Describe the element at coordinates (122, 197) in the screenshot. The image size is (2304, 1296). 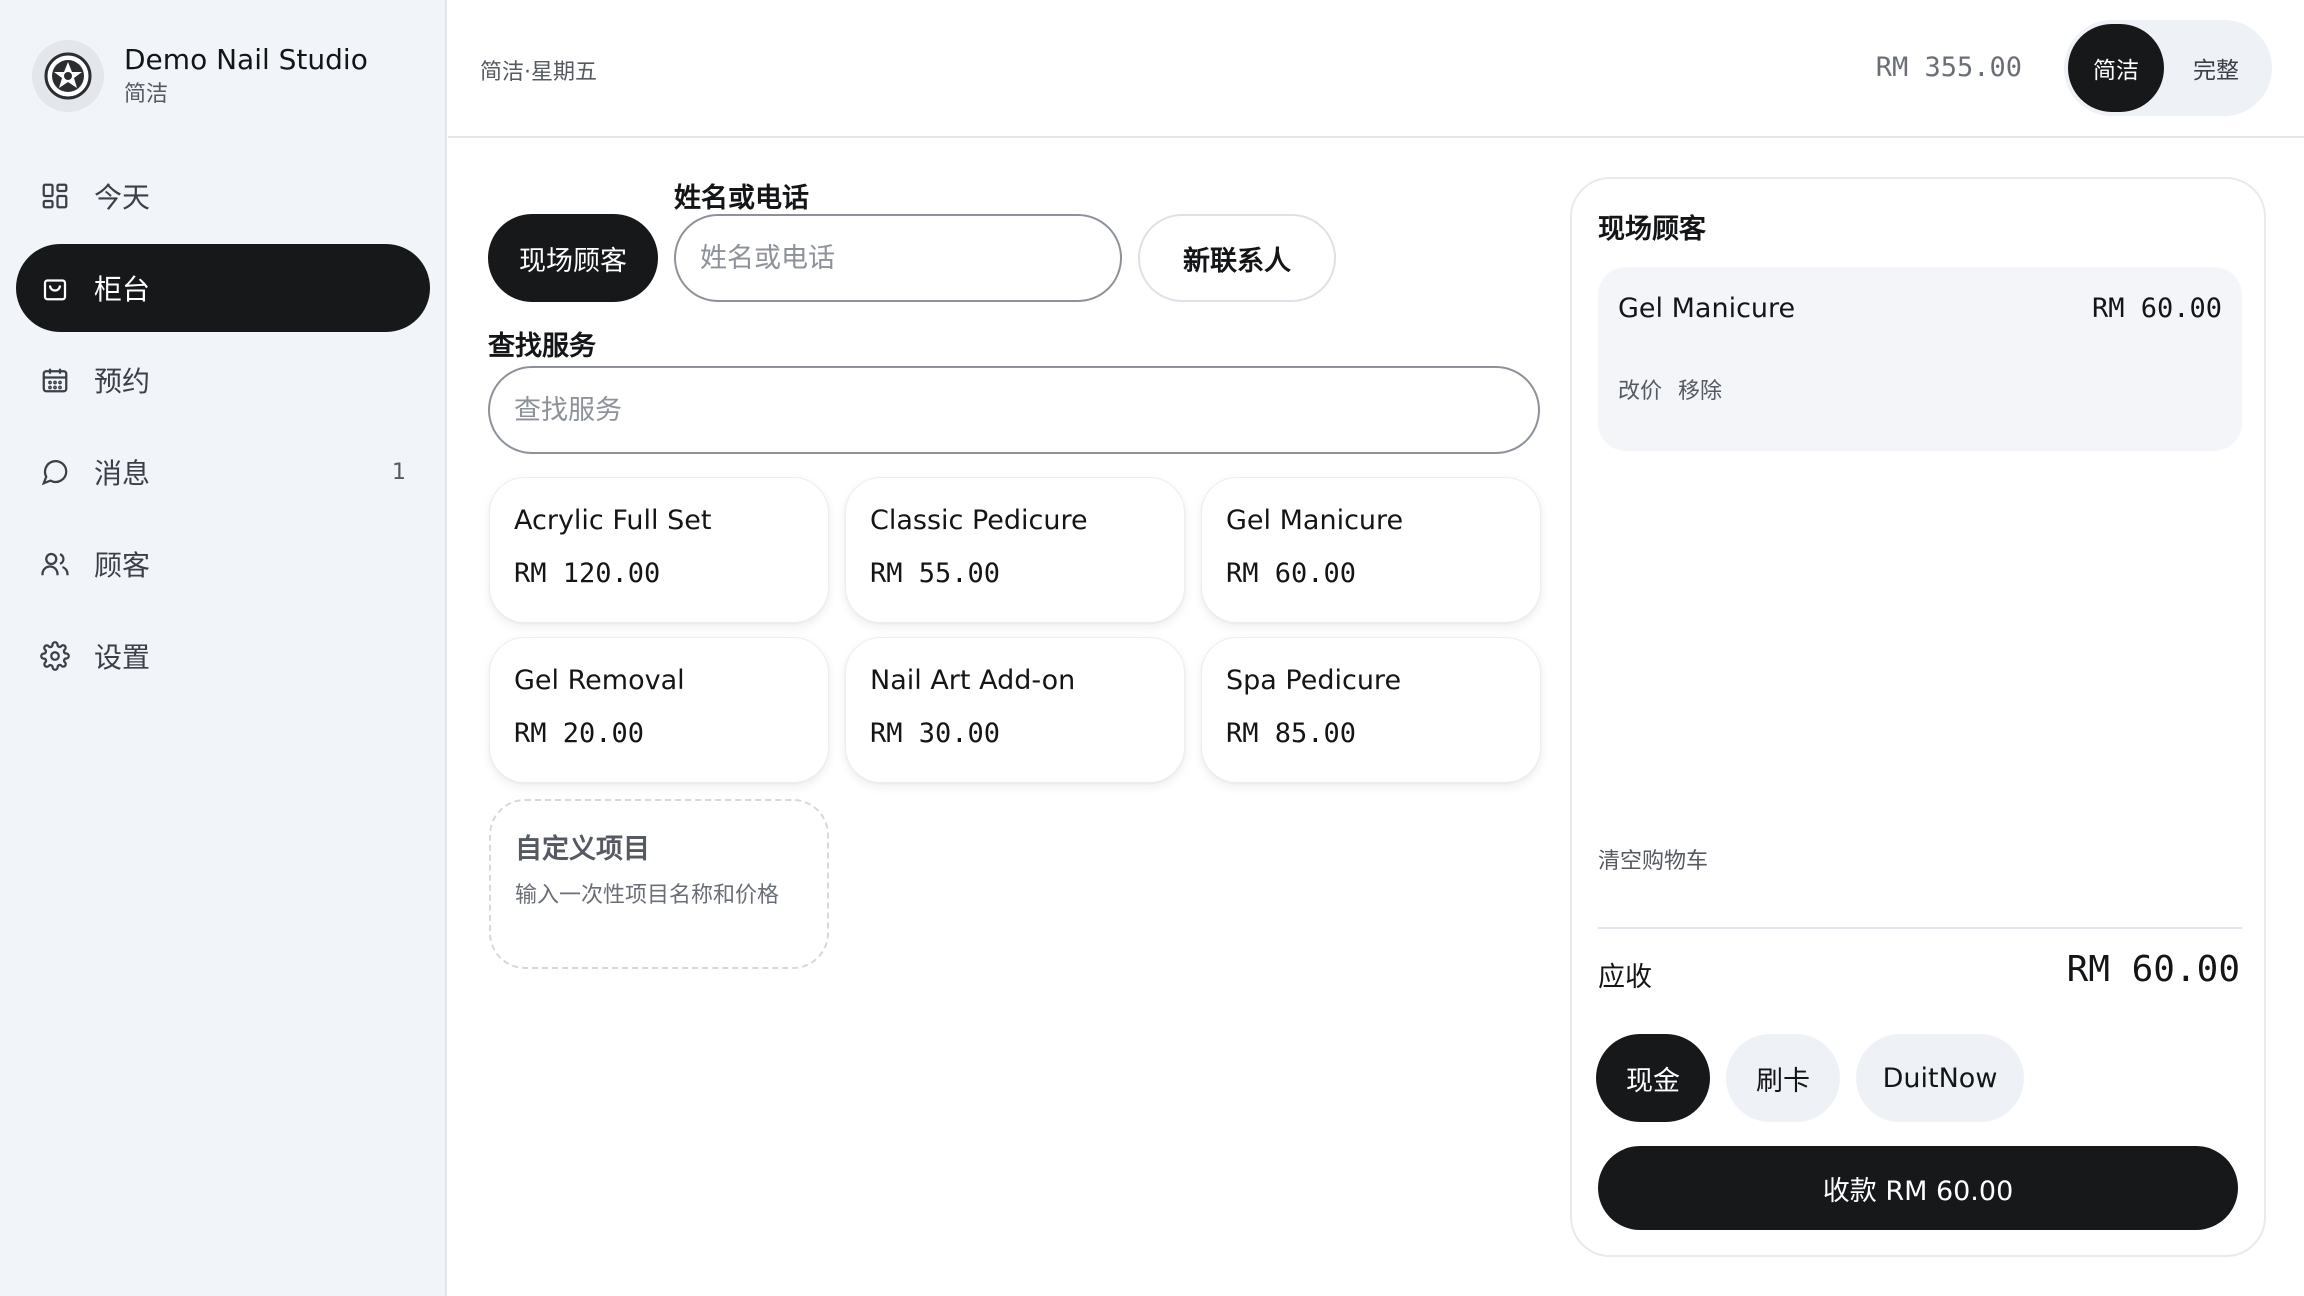
I see `sidebar-item-label: 今天` at that location.